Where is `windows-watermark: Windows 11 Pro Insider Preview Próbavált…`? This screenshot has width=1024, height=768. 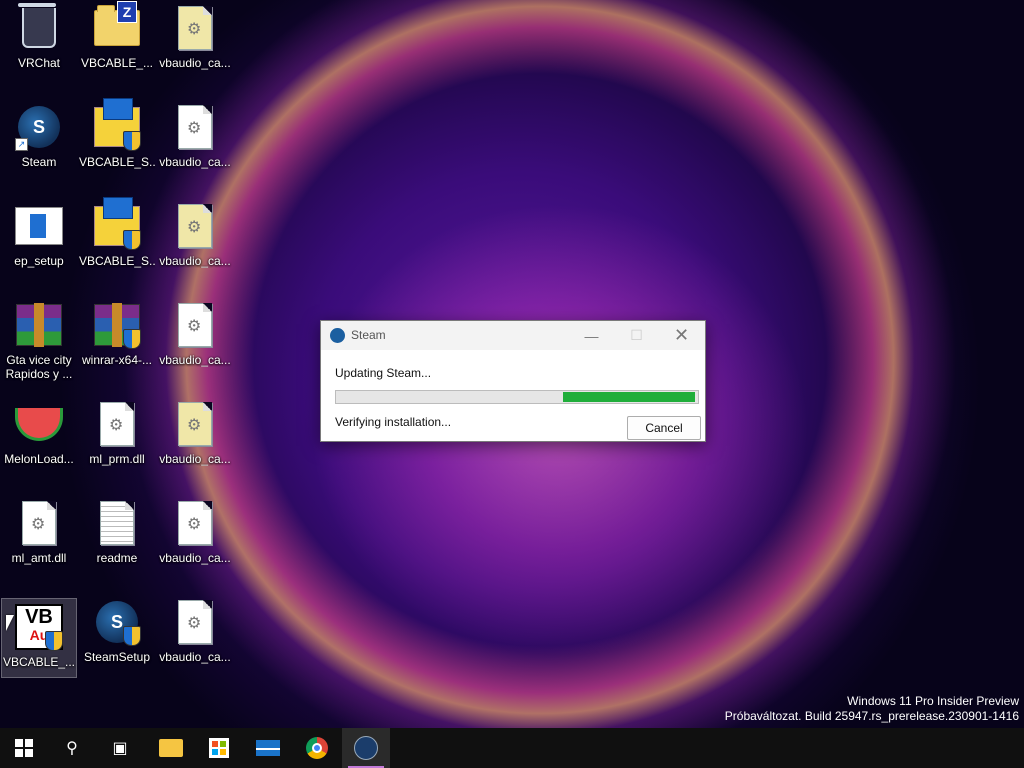
windows-watermark: Windows 11 Pro Insider Preview Próbavált… is located at coordinates (872, 709).